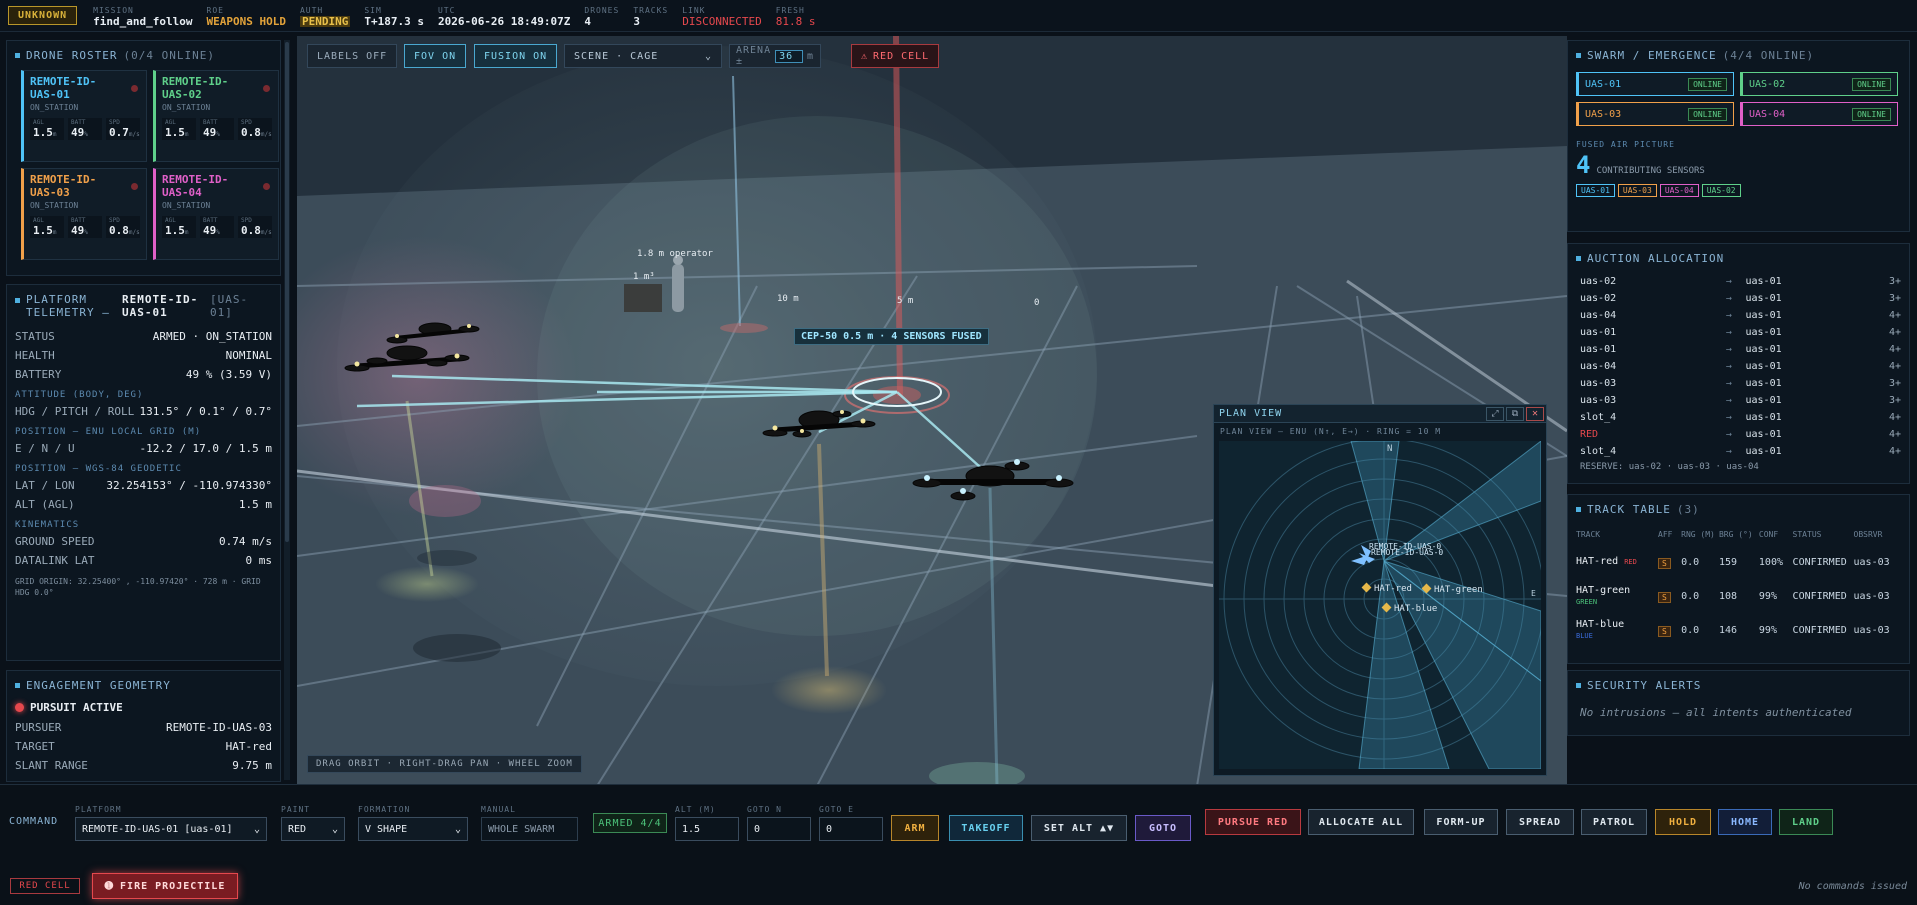 The image size is (1917, 905). I want to click on home-button: HOME, so click(1745, 822).